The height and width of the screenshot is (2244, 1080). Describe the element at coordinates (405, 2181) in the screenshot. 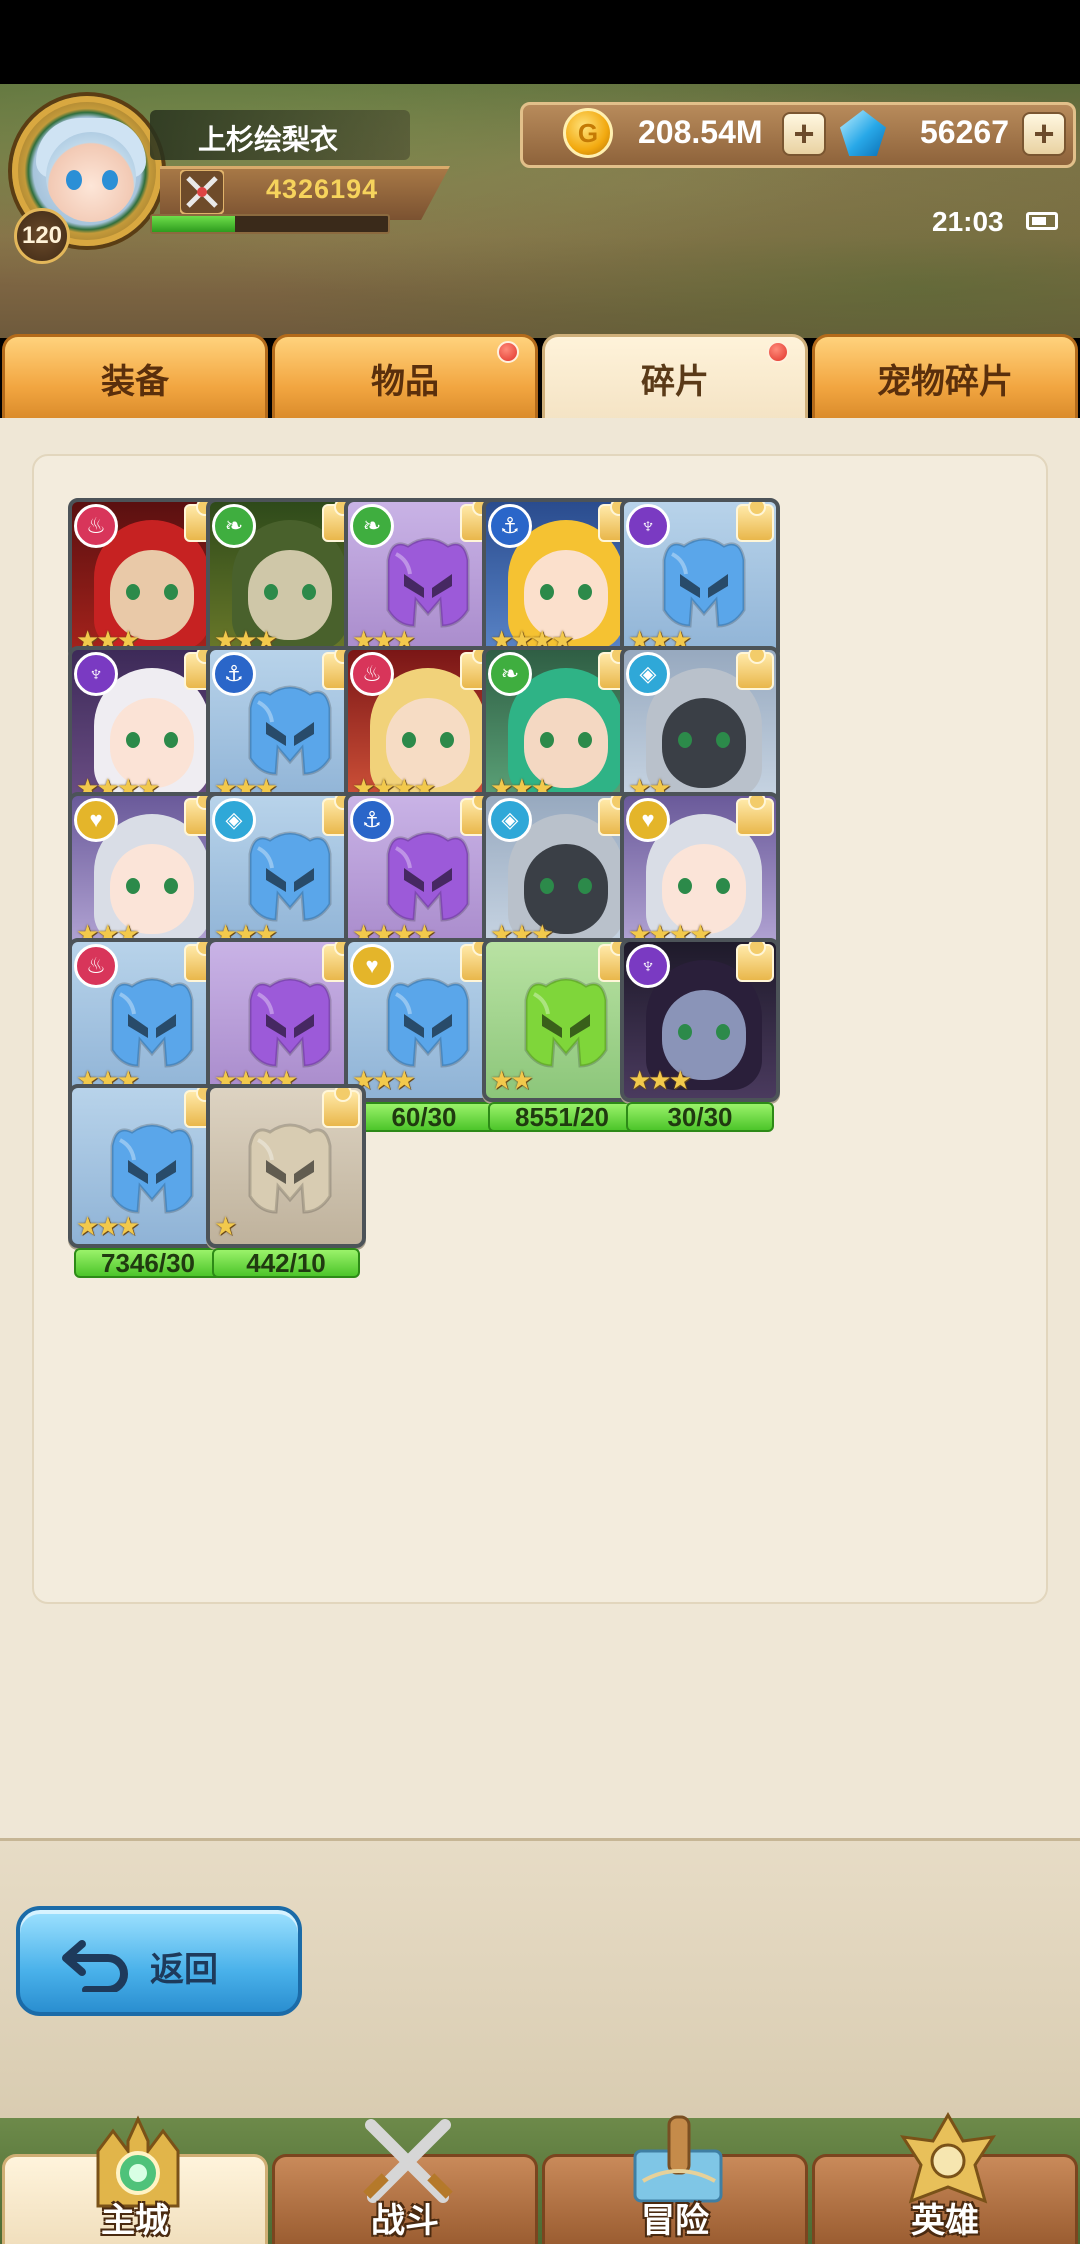

I see `nav-battle: 战斗` at that location.